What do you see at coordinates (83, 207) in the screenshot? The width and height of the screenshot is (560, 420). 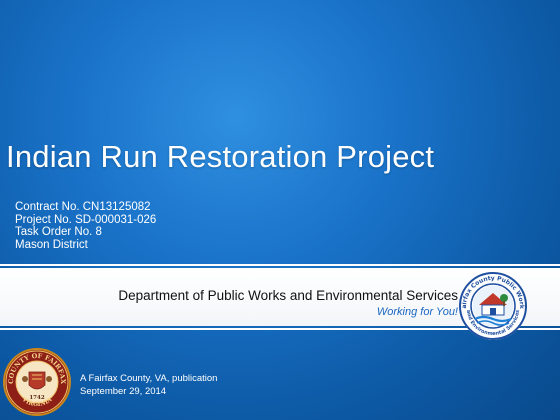 I see `contract-number: Contract No. CN13125082` at bounding box center [83, 207].